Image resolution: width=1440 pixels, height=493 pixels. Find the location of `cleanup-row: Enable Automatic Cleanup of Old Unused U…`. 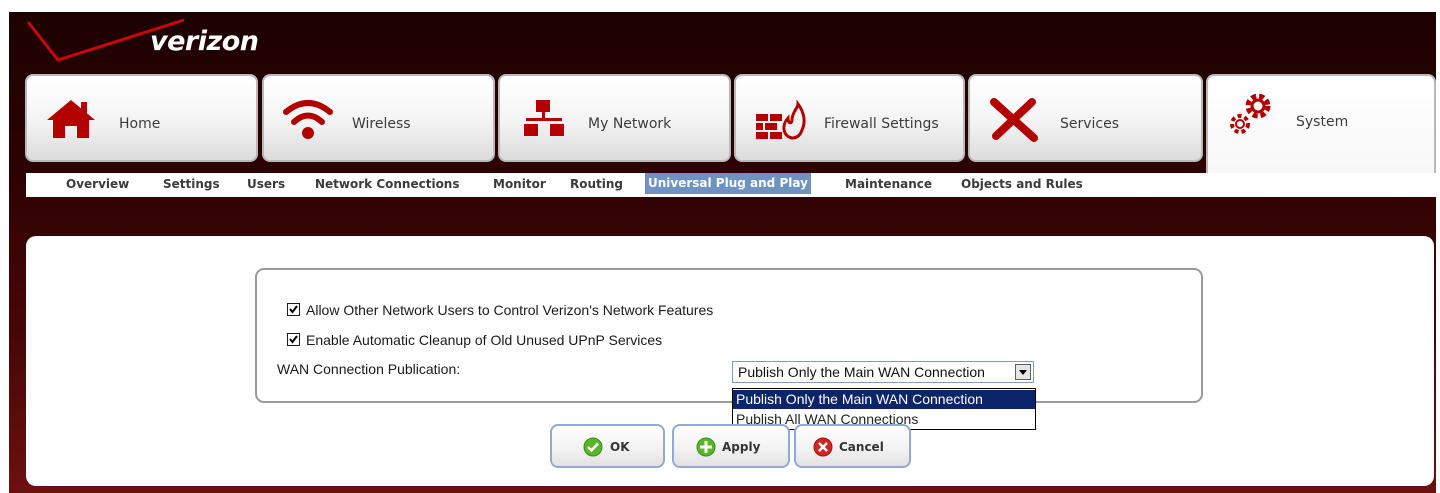

cleanup-row: Enable Automatic Cleanup of Old Unused U… is located at coordinates (474, 340).